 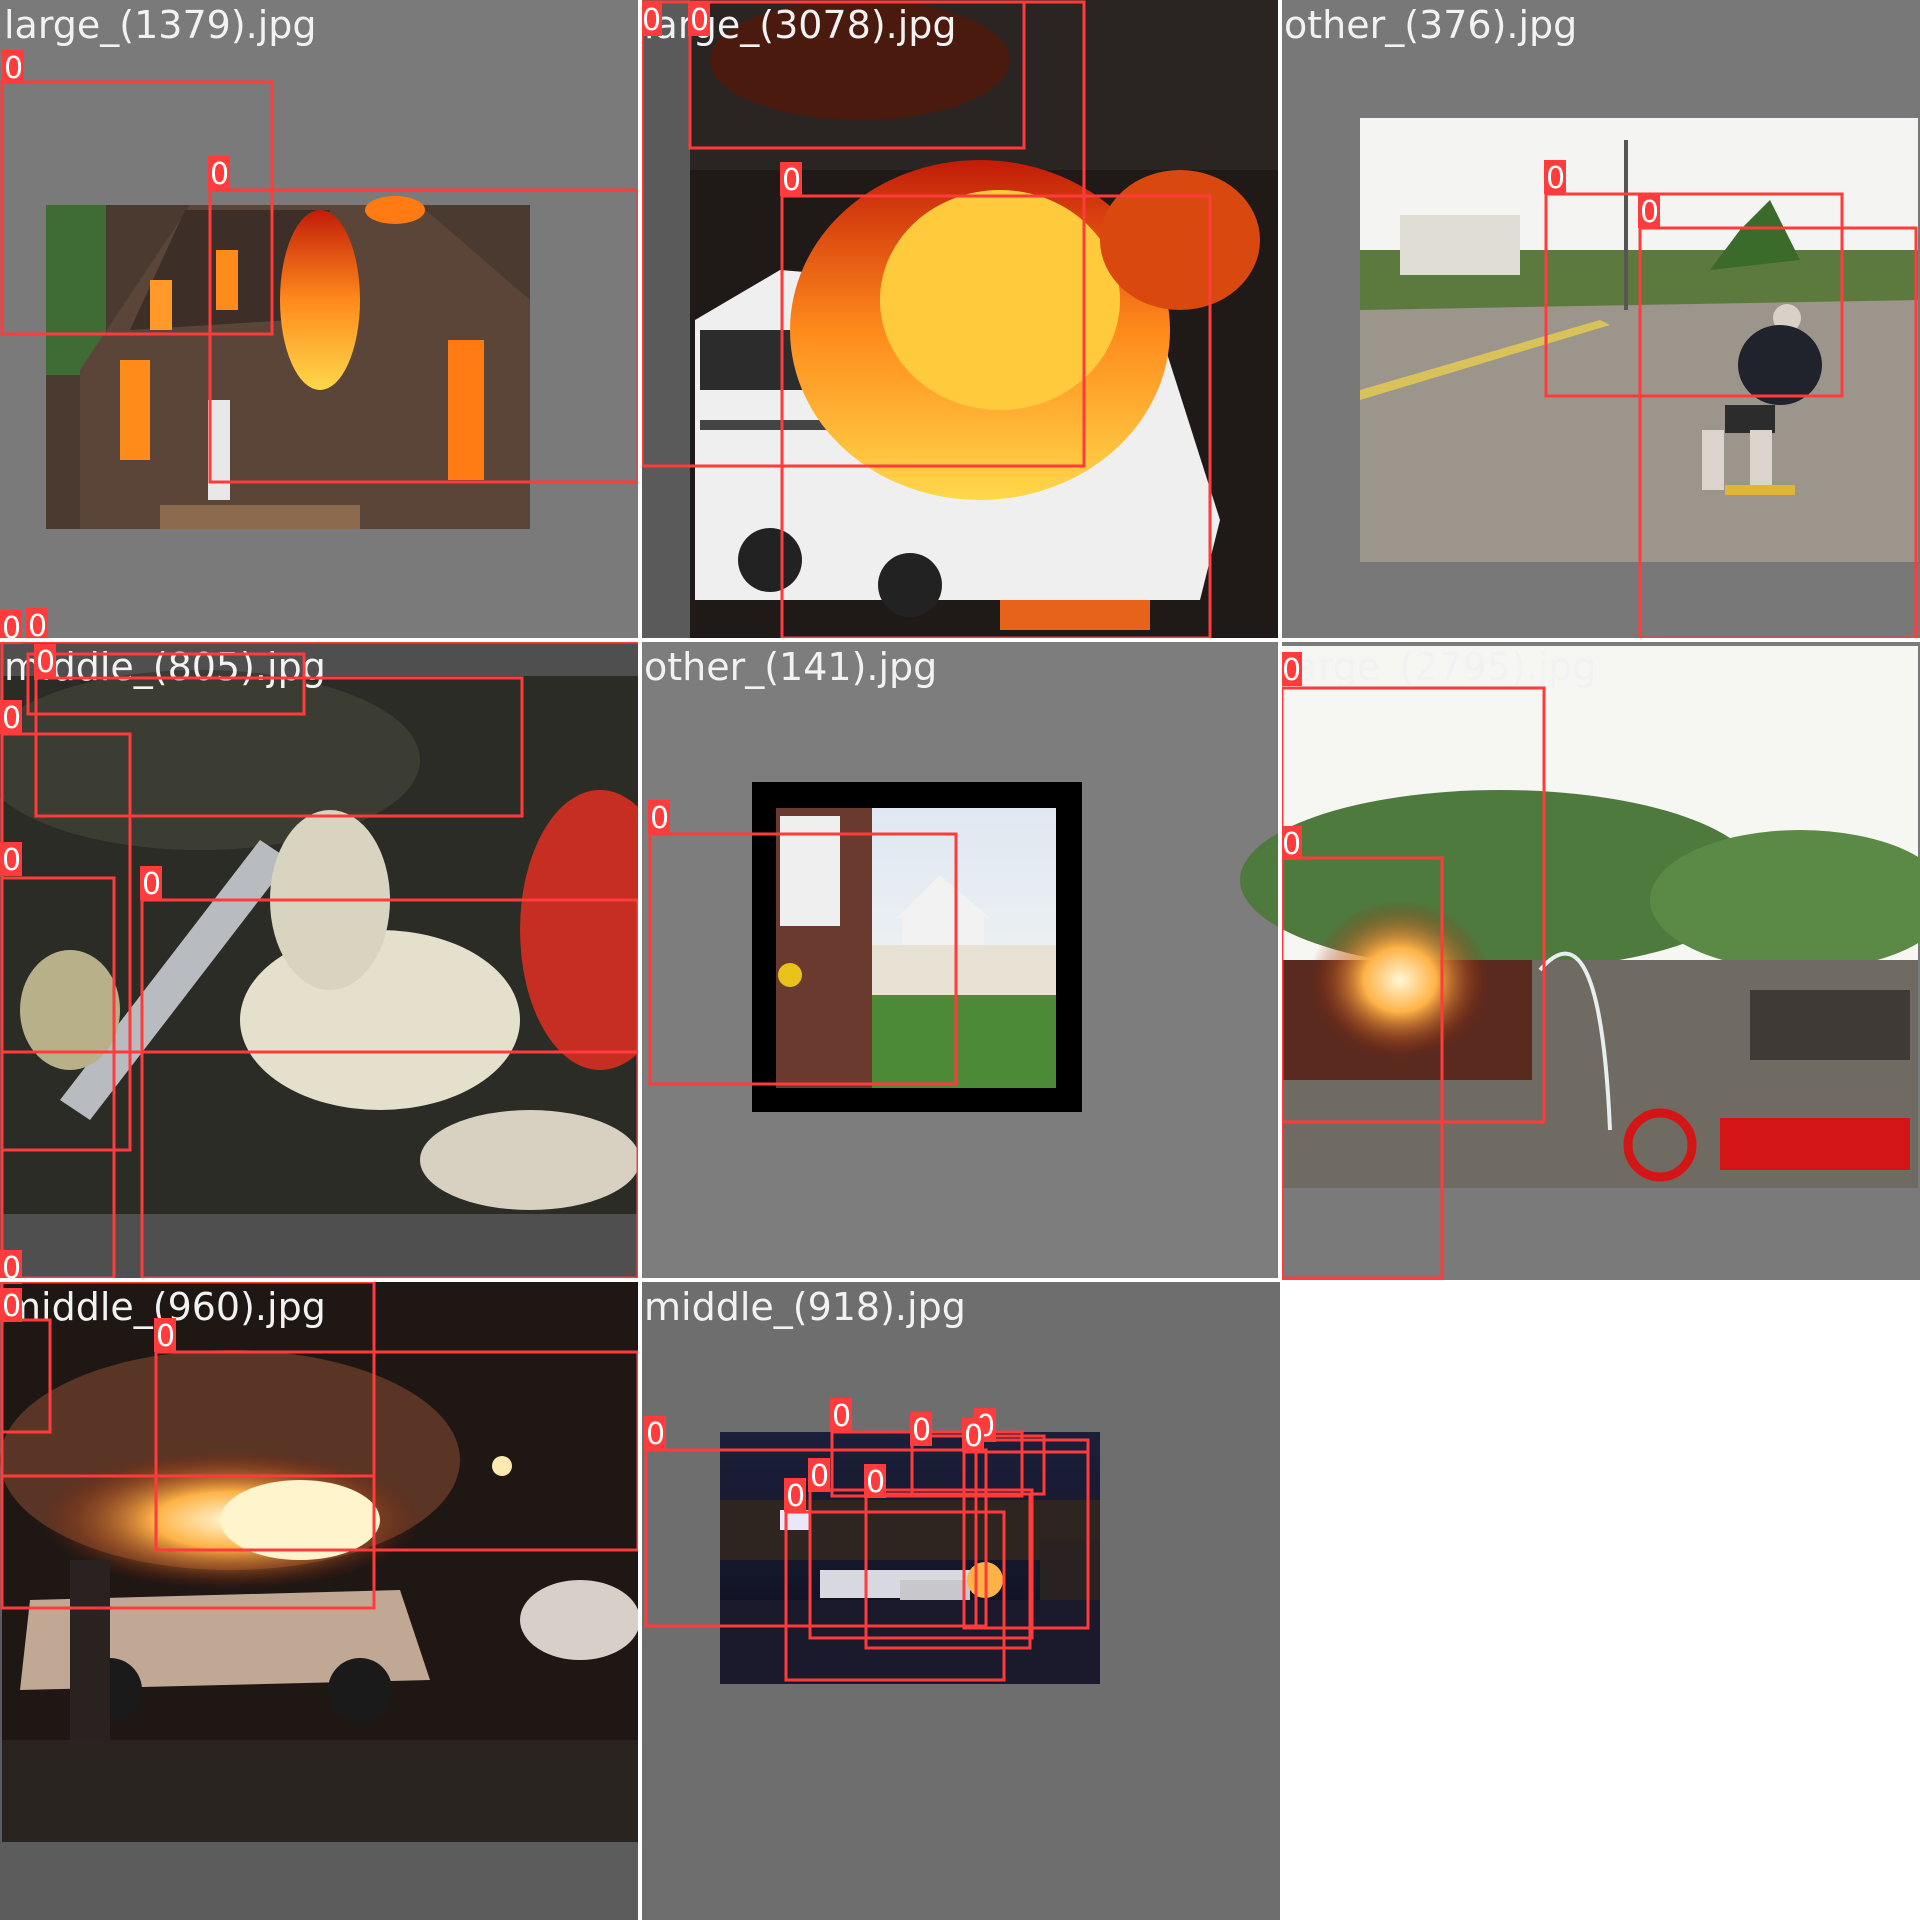 I want to click on tile-large-2795: large_(2795).jpg 0 0, so click(x=1580, y=960).